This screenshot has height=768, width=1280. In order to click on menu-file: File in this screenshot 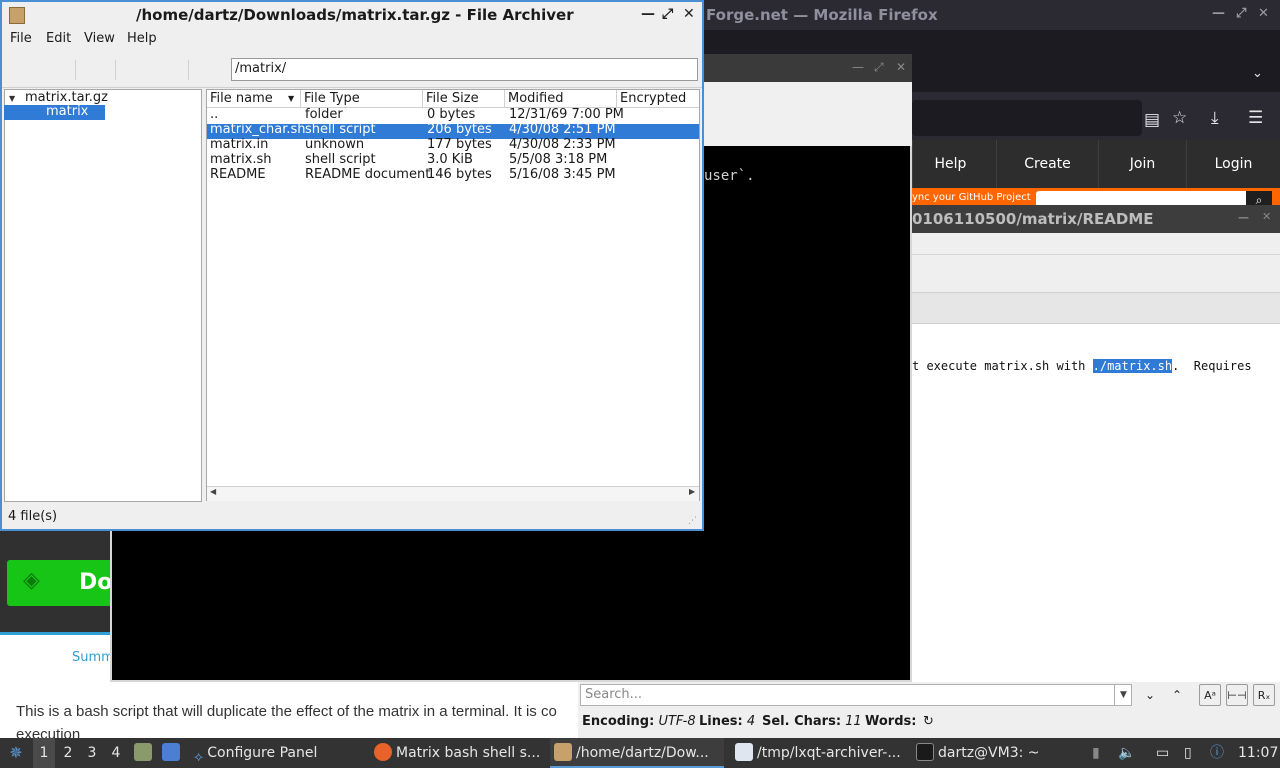, I will do `click(21, 38)`.